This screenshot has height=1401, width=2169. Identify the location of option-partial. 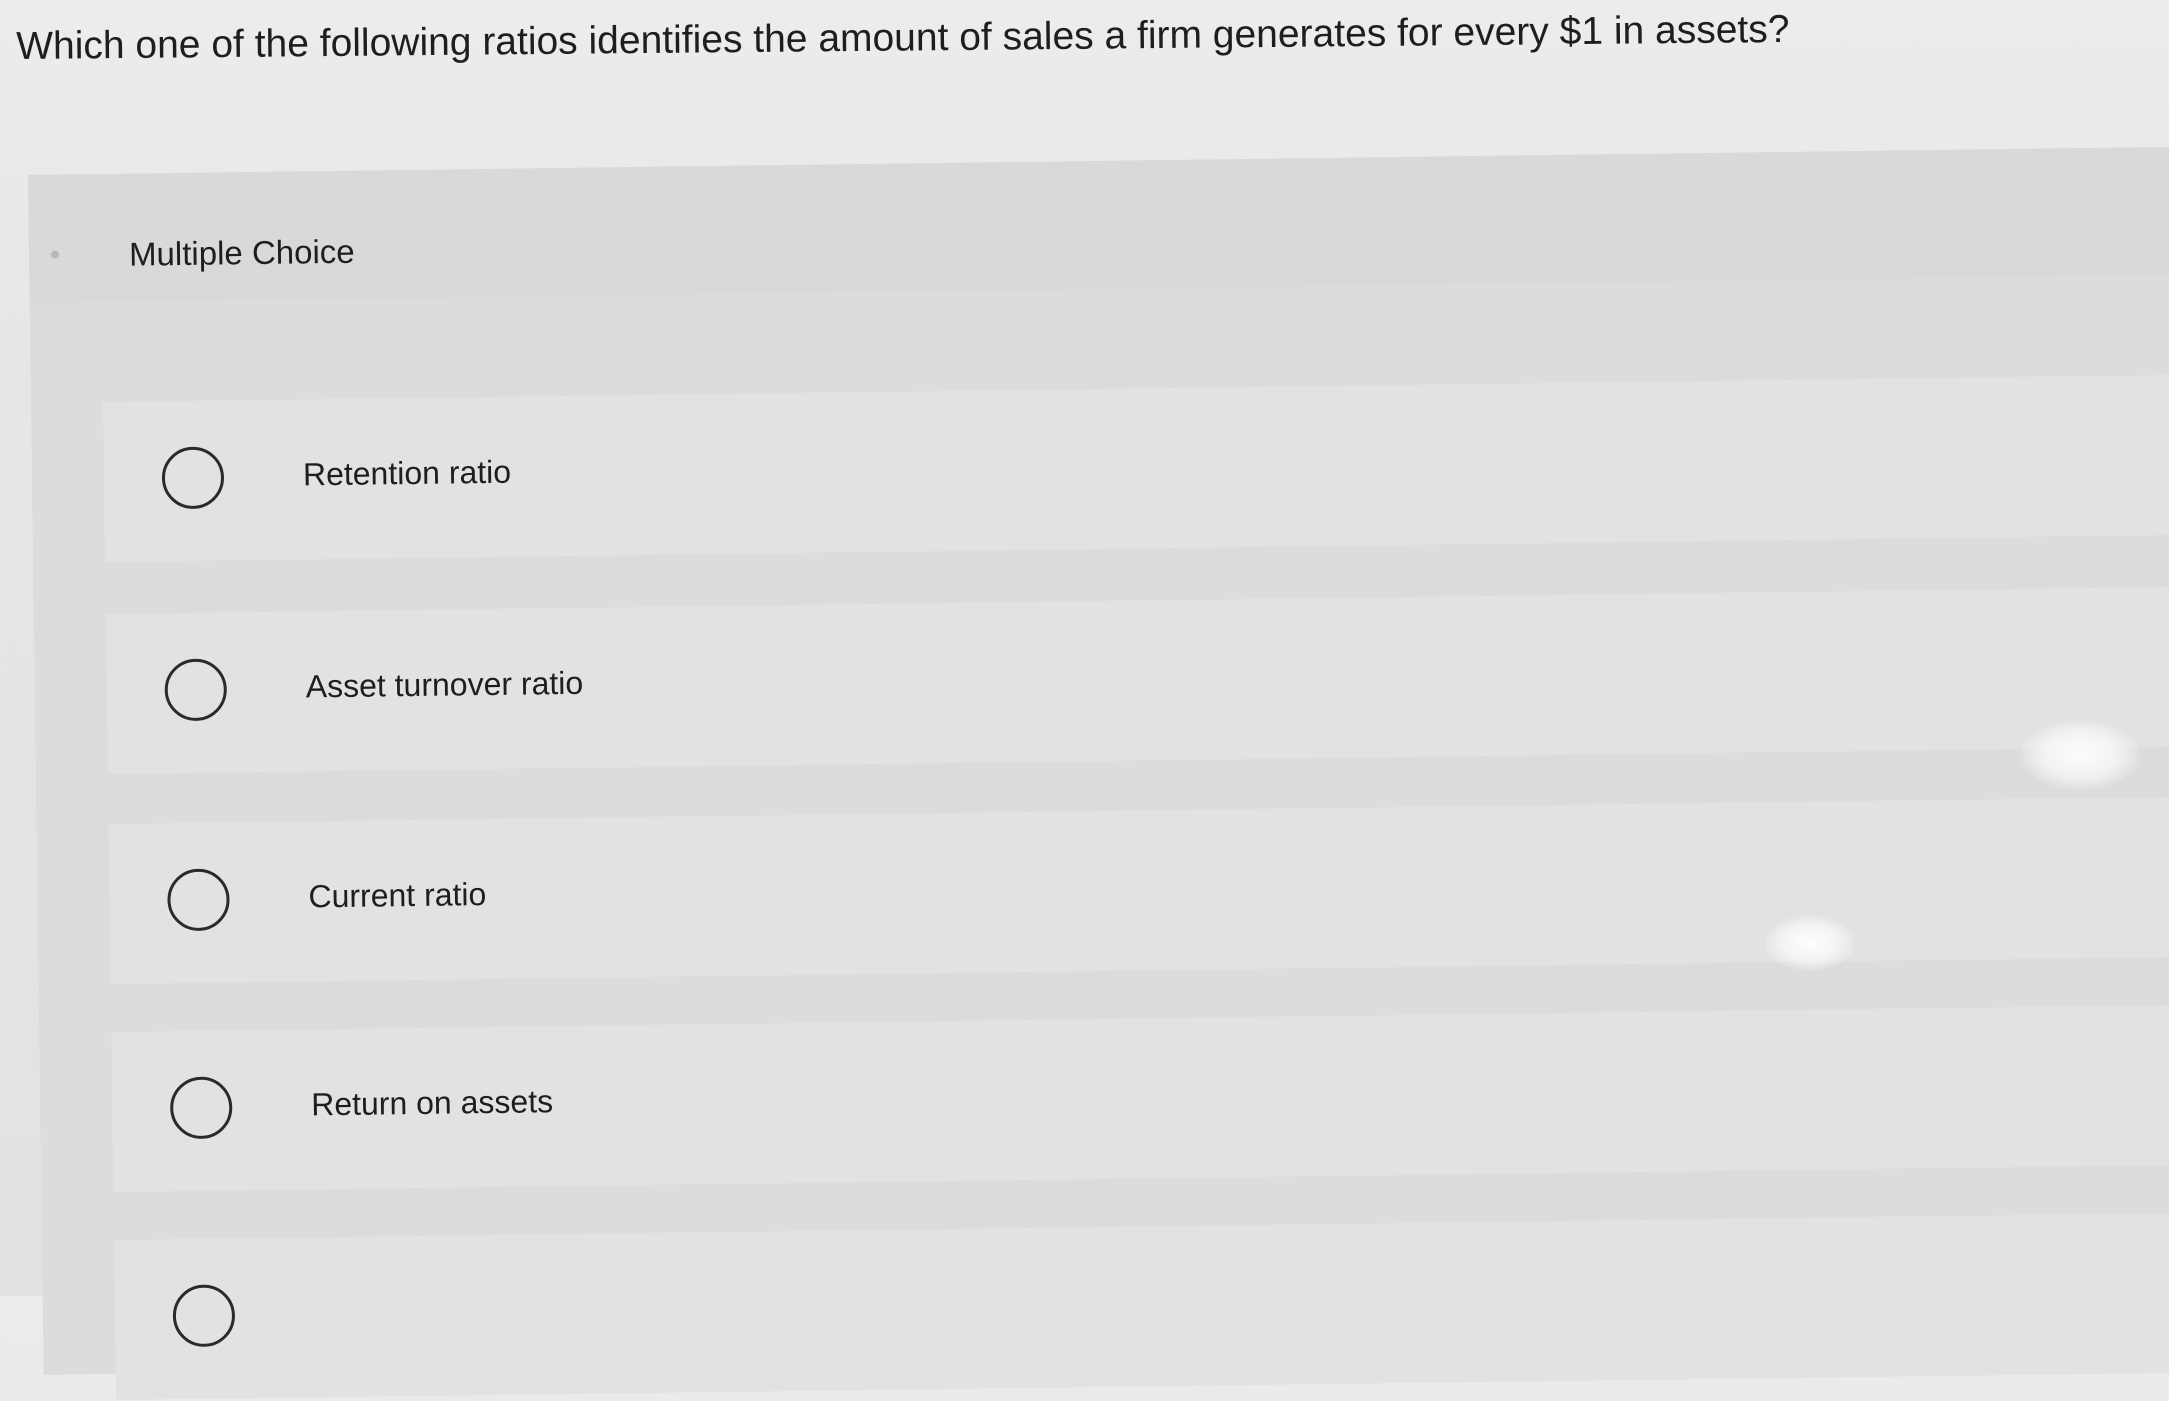
(1141, 1306).